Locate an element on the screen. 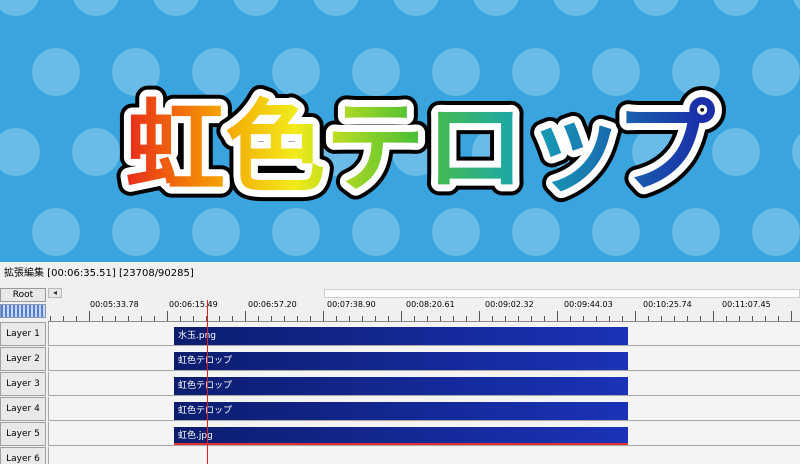 This screenshot has width=800, height=464. ruler-time-label: 00:08:20.61 is located at coordinates (430, 304).